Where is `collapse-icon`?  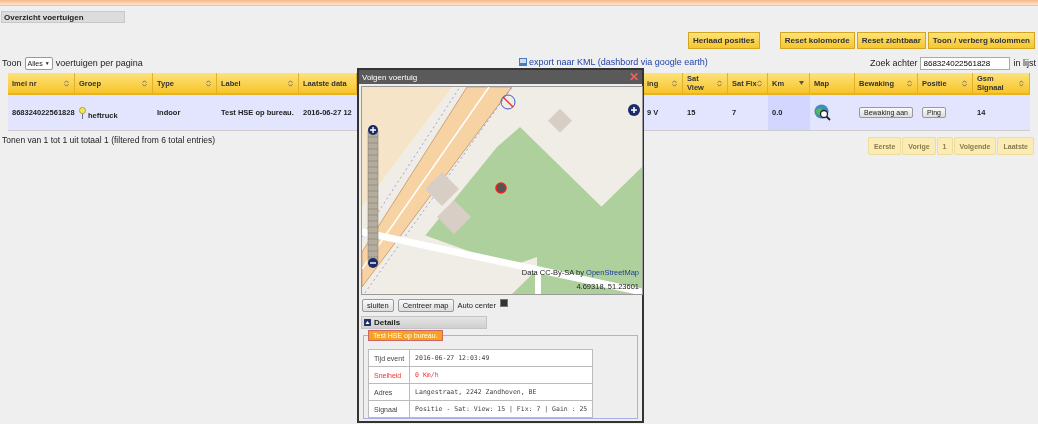
collapse-icon is located at coordinates (367, 322).